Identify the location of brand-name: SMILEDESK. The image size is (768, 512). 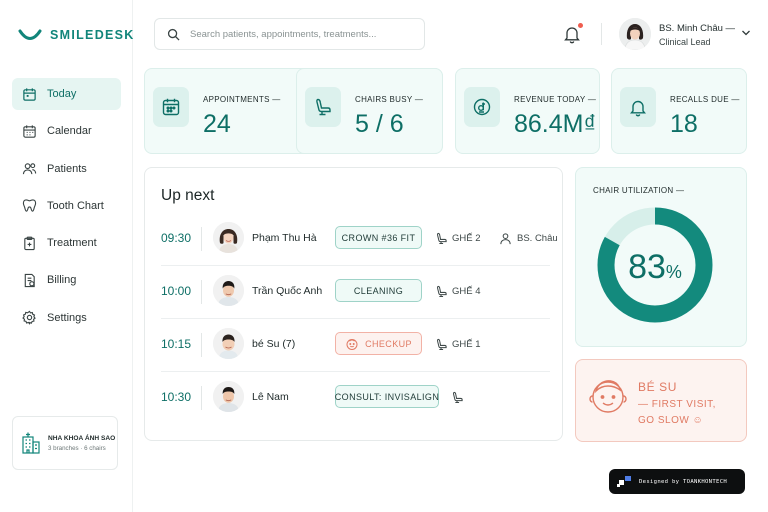
(92, 35).